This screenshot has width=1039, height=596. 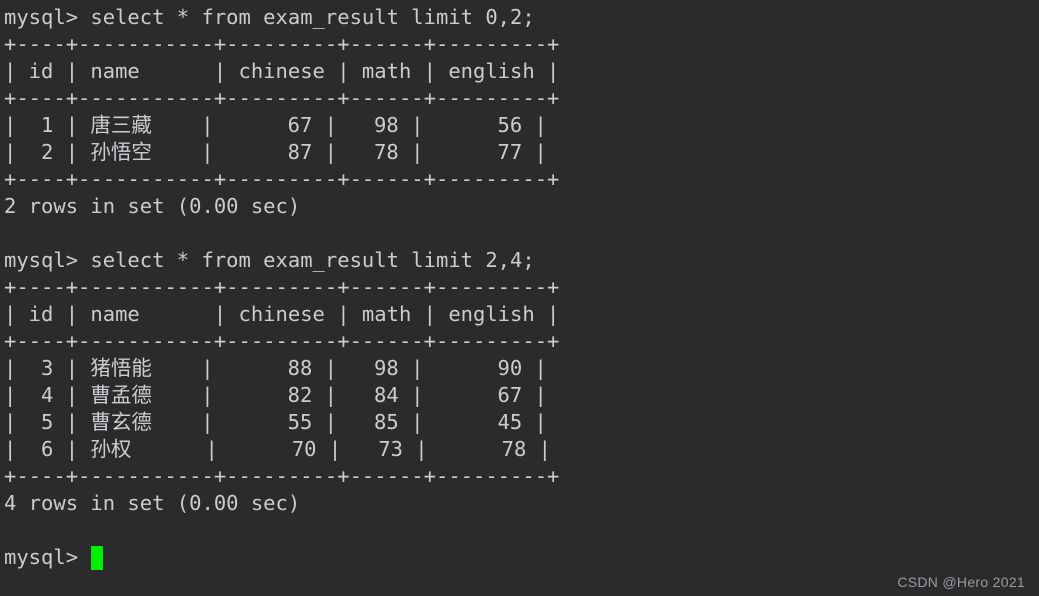 I want to click on table-header-2: | id | name | chinese | math | english |, so click(x=282, y=314).